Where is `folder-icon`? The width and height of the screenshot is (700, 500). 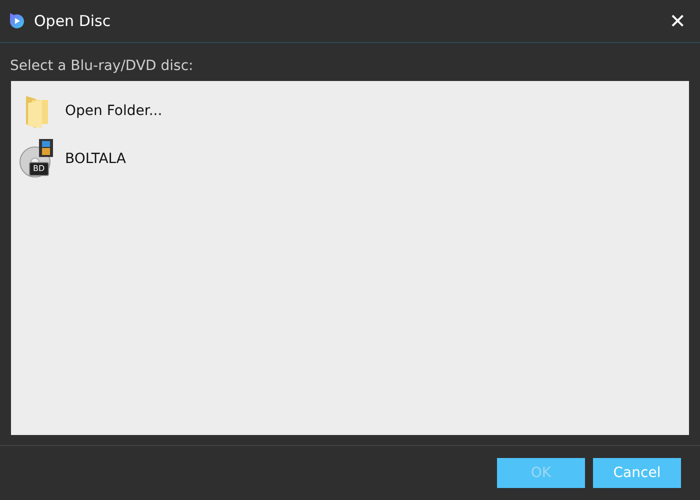
folder-icon is located at coordinates (37, 111).